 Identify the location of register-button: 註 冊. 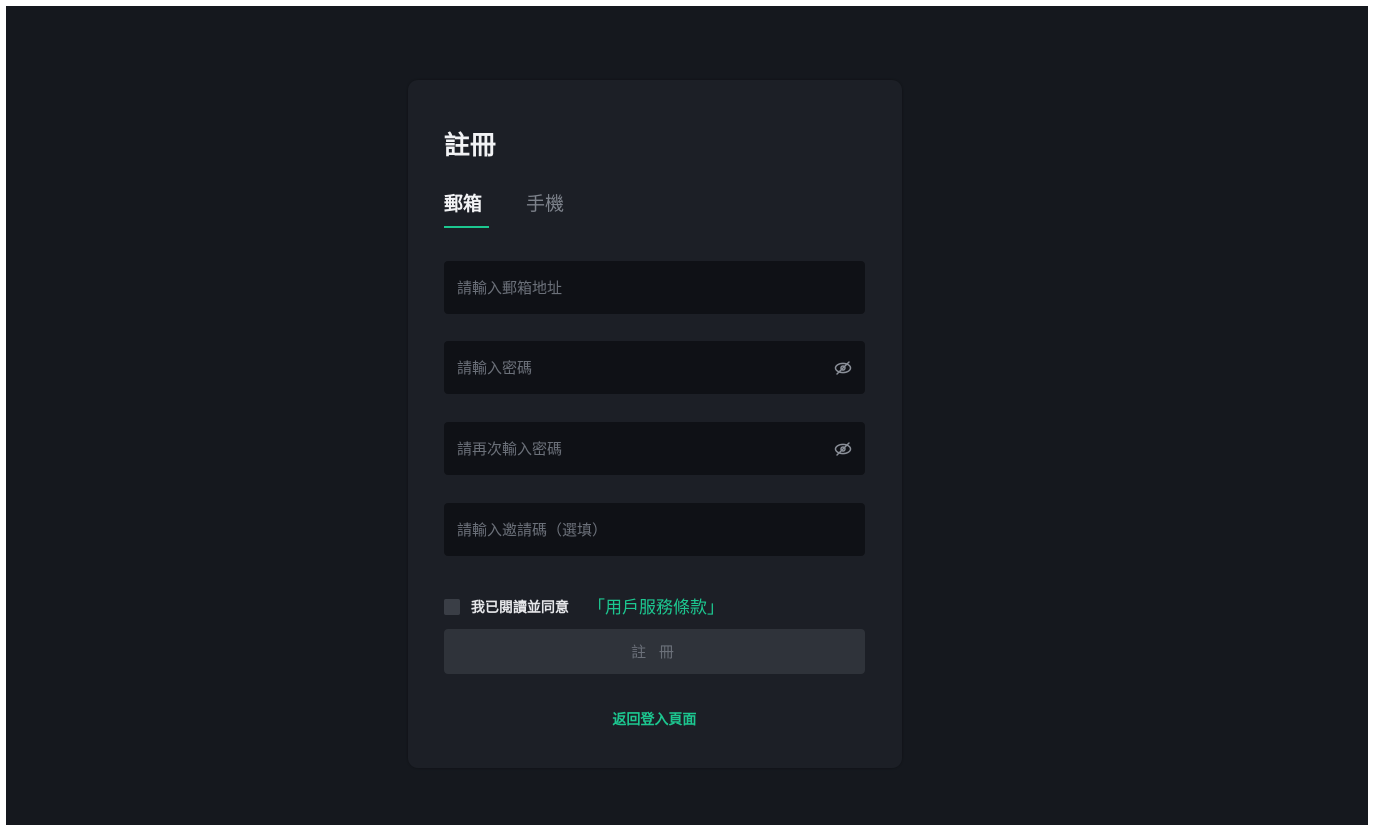
(654, 651).